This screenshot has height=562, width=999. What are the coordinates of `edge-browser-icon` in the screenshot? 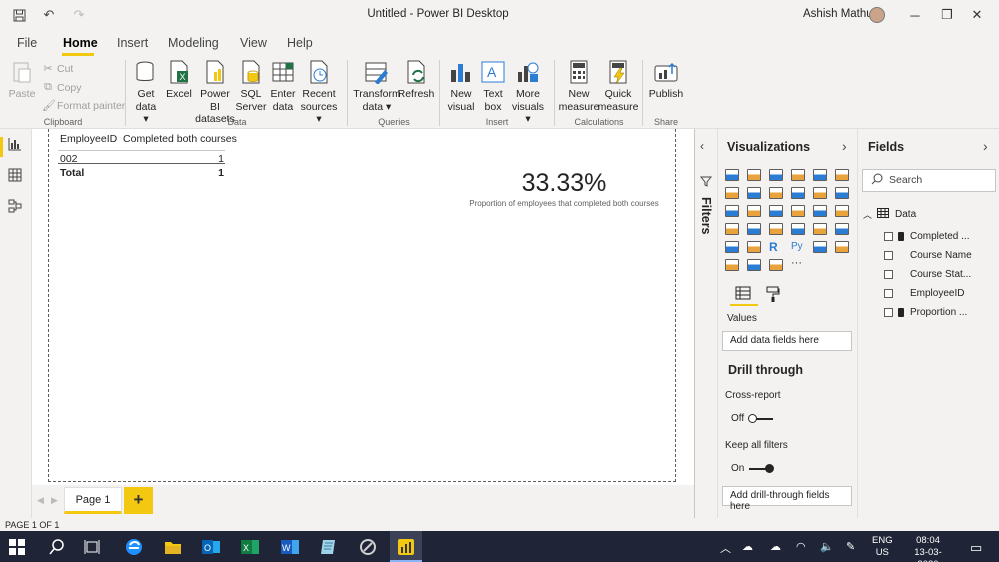 It's located at (134, 547).